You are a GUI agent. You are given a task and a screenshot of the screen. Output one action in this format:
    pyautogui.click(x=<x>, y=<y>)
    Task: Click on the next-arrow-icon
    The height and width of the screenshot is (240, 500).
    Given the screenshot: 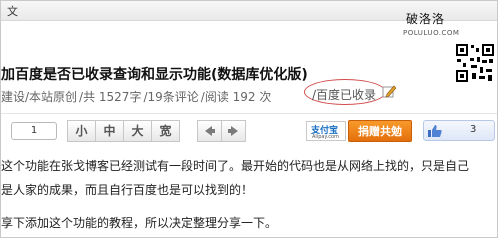 What is the action you would take?
    pyautogui.click(x=233, y=131)
    